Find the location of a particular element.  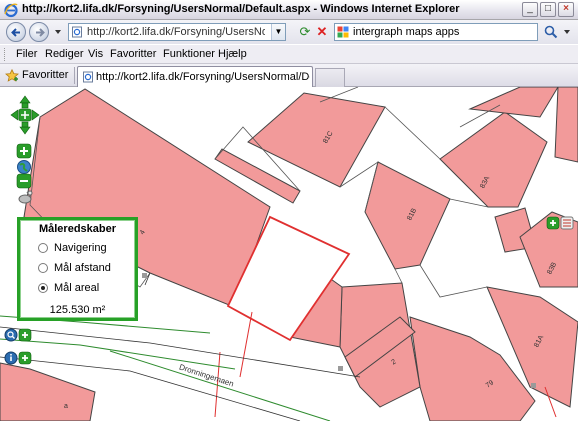

menu-favorites: Favoritter is located at coordinates (133, 54).